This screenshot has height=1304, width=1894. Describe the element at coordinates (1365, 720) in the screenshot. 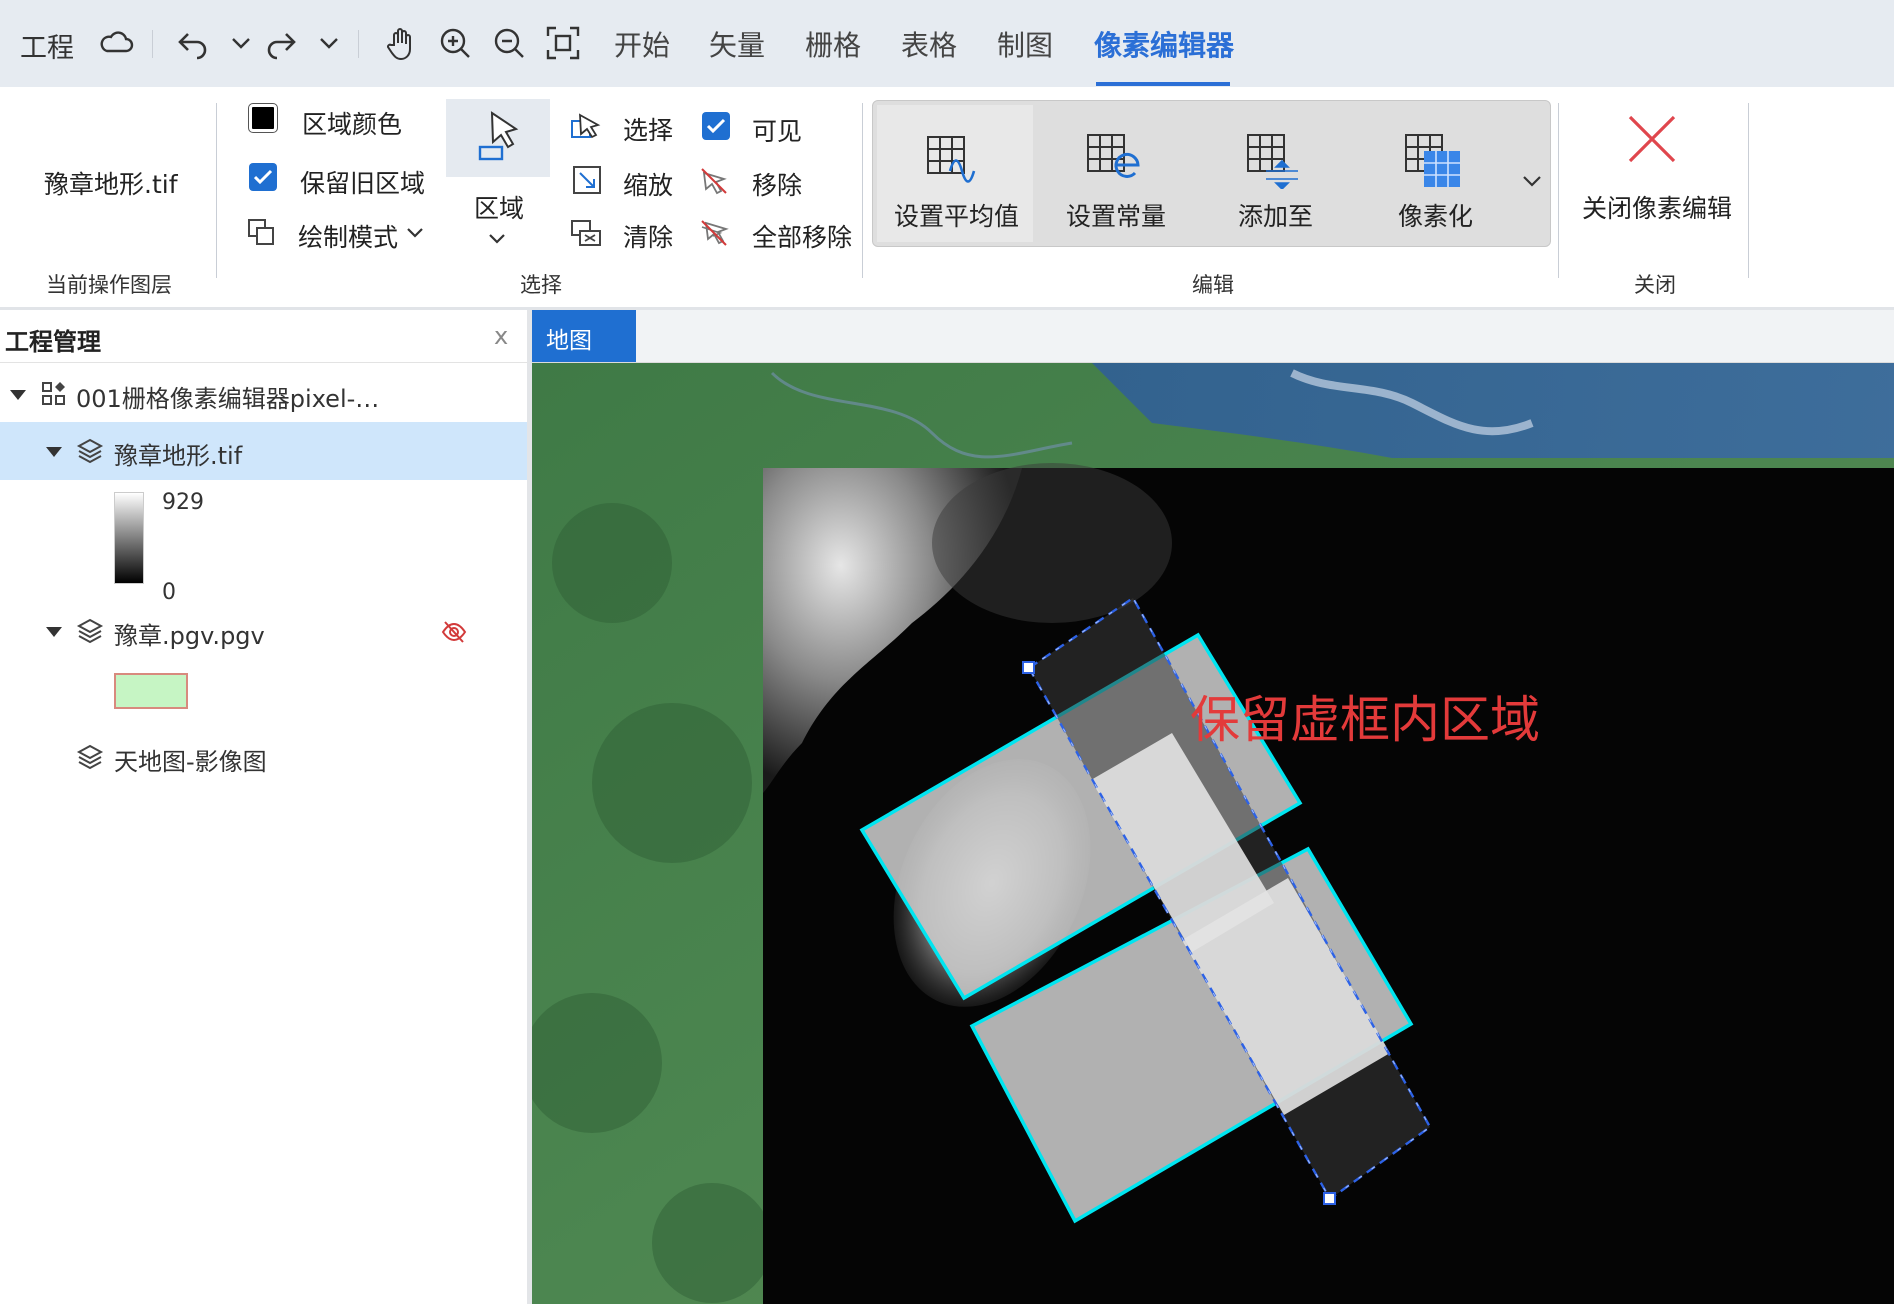

I see `map-annotation-text: 保留虚框内区域` at that location.